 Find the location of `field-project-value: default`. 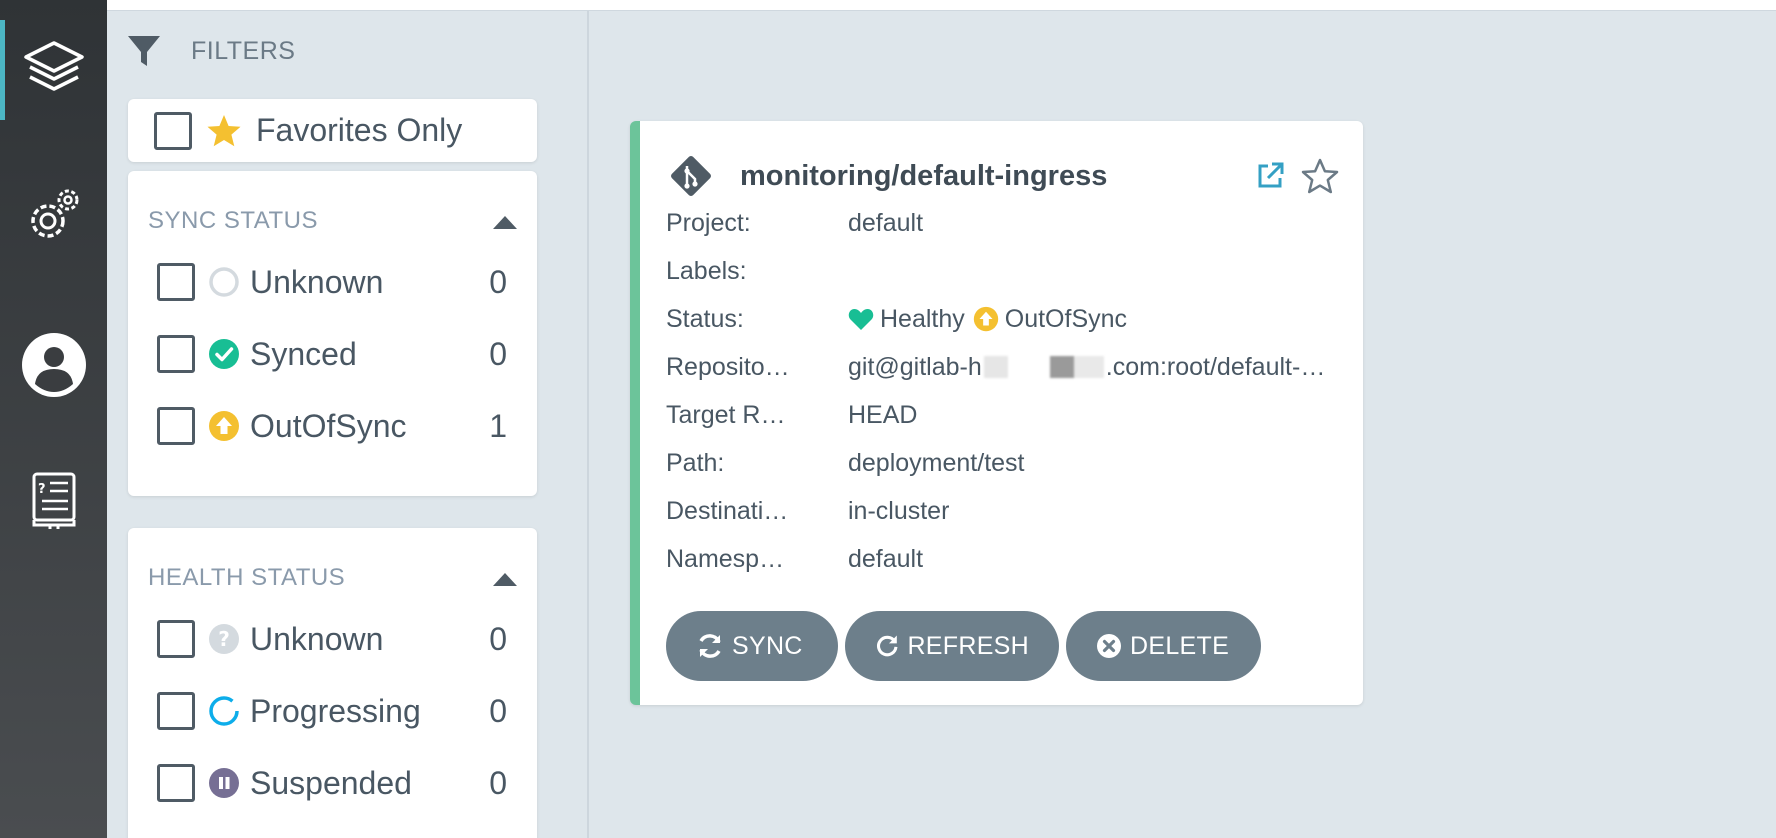

field-project-value: default is located at coordinates (886, 222).